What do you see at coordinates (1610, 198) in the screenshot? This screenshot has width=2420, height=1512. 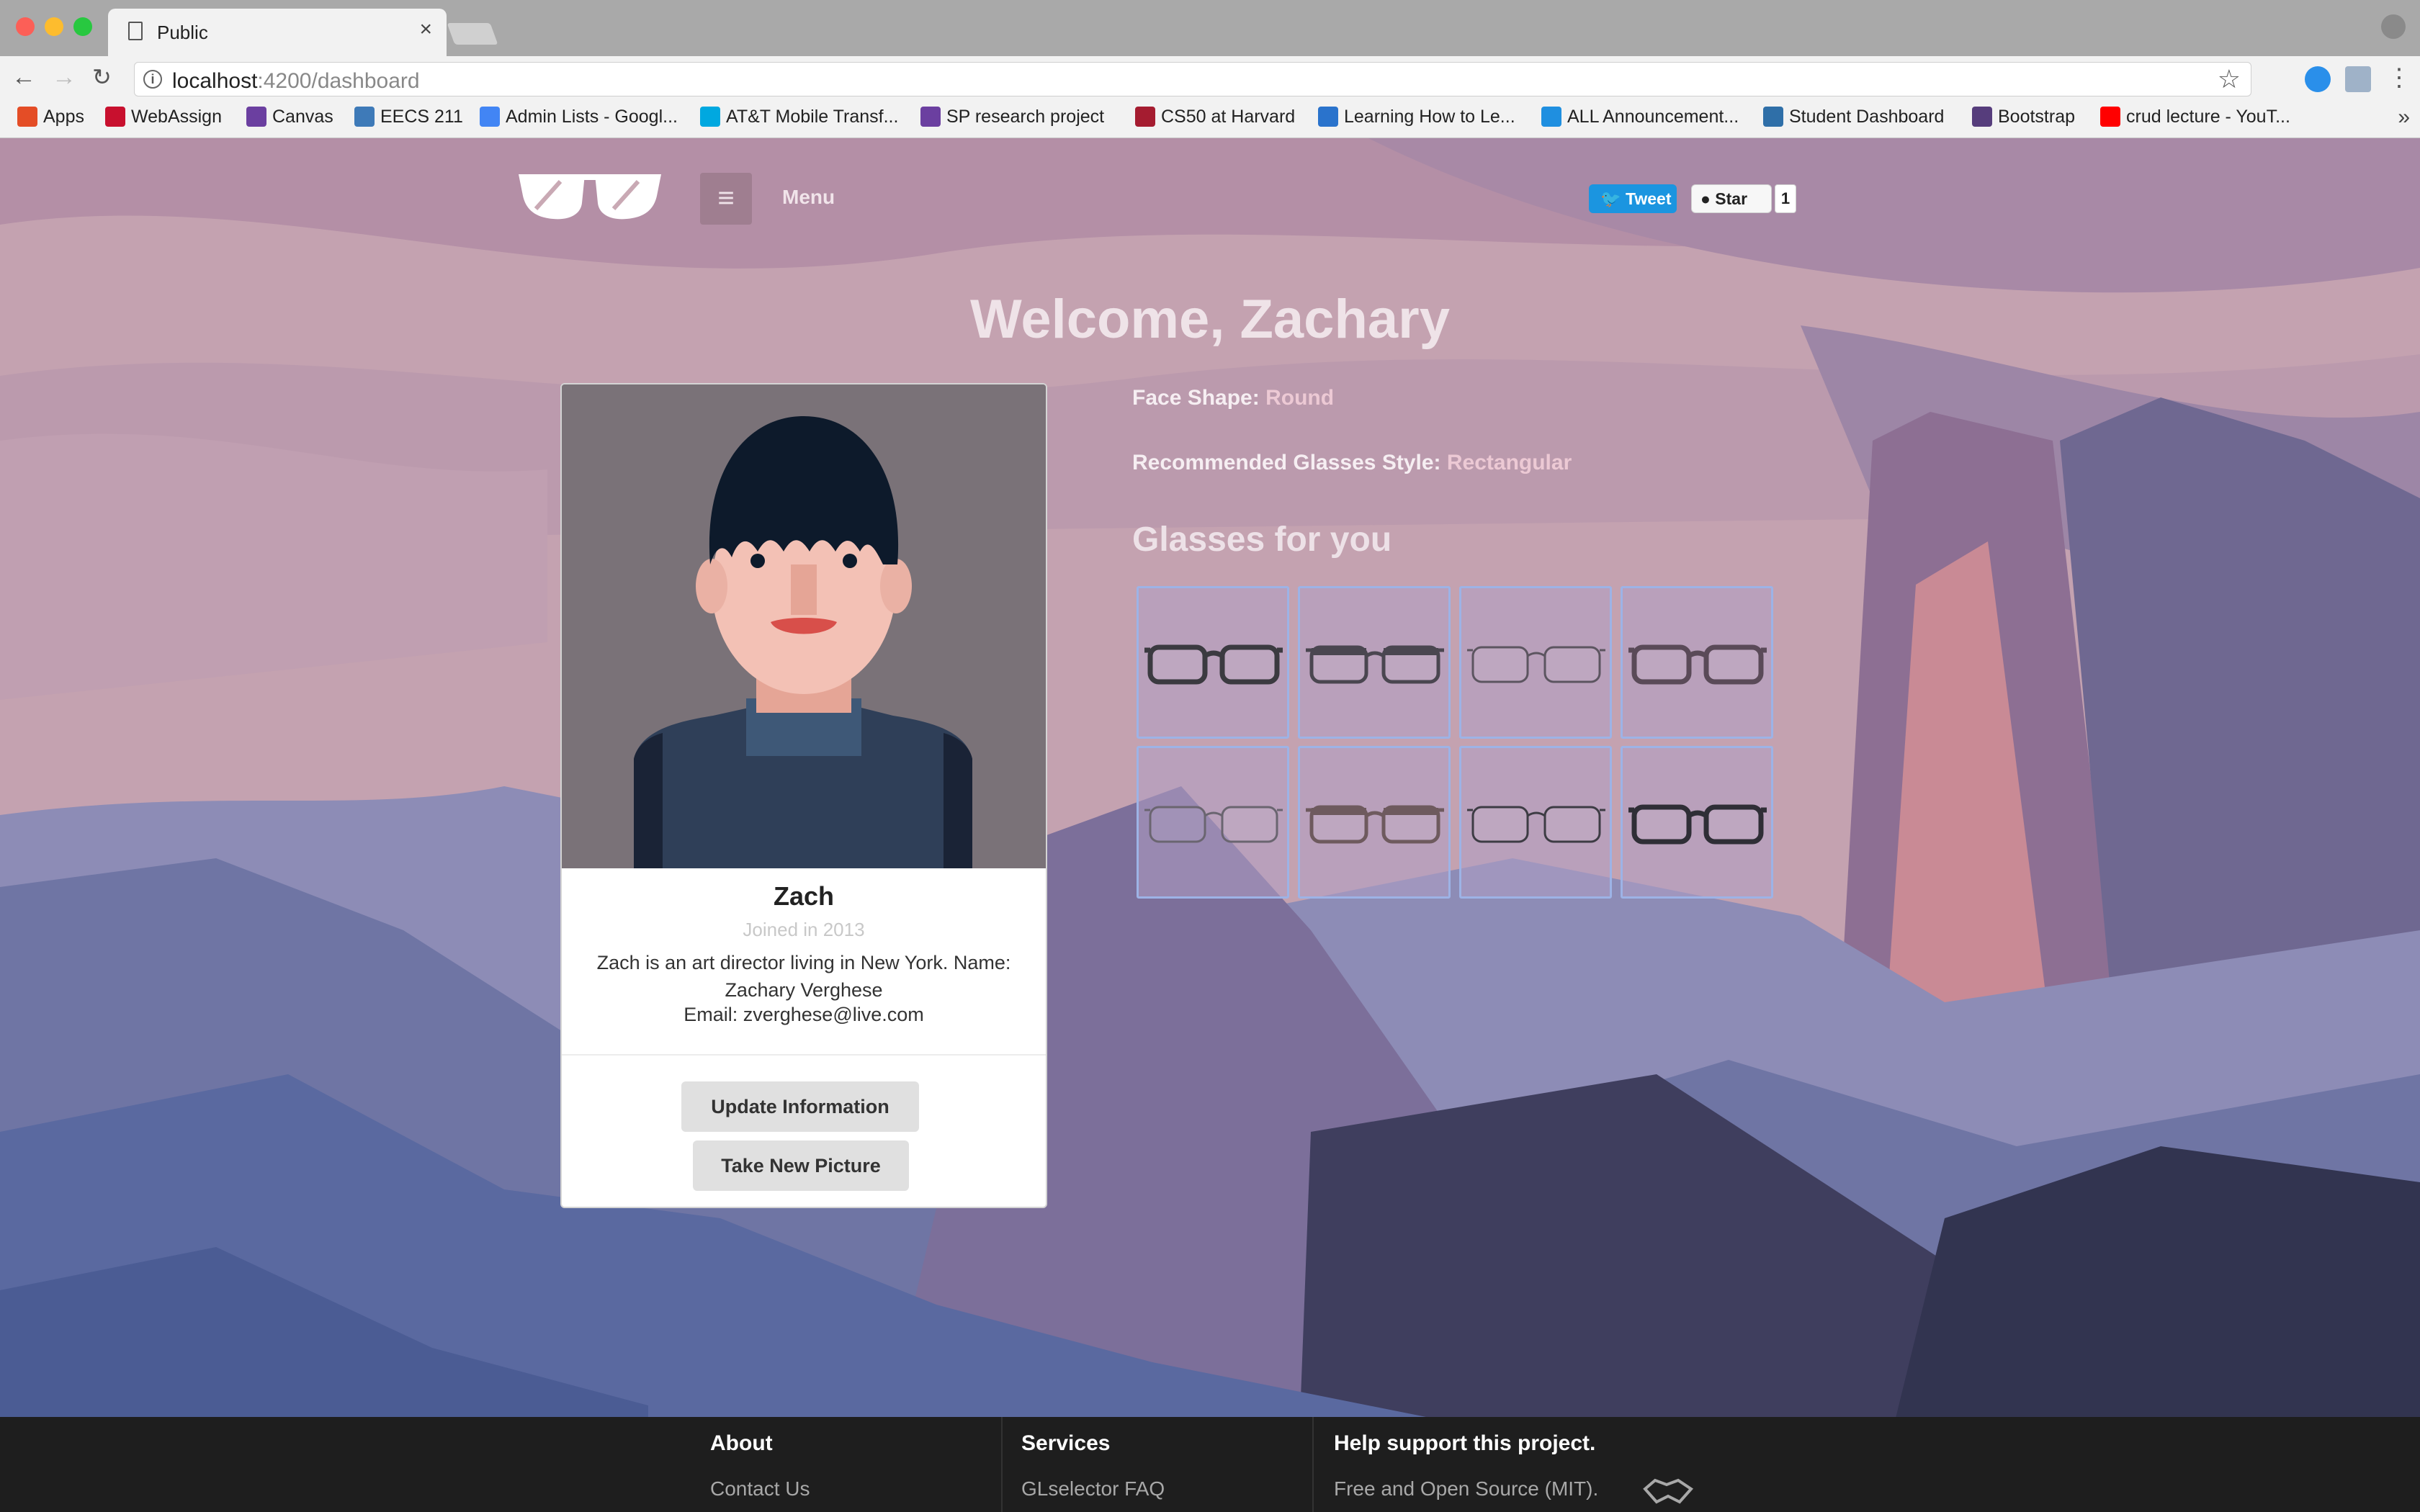 I see `twitter-bird-icon: 🐦` at bounding box center [1610, 198].